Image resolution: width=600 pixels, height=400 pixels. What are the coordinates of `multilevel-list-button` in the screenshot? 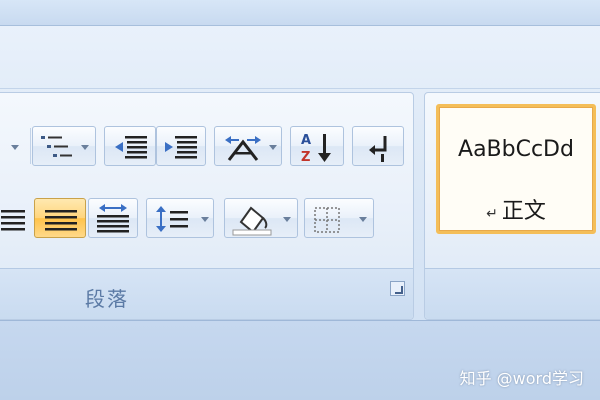 It's located at (64, 146).